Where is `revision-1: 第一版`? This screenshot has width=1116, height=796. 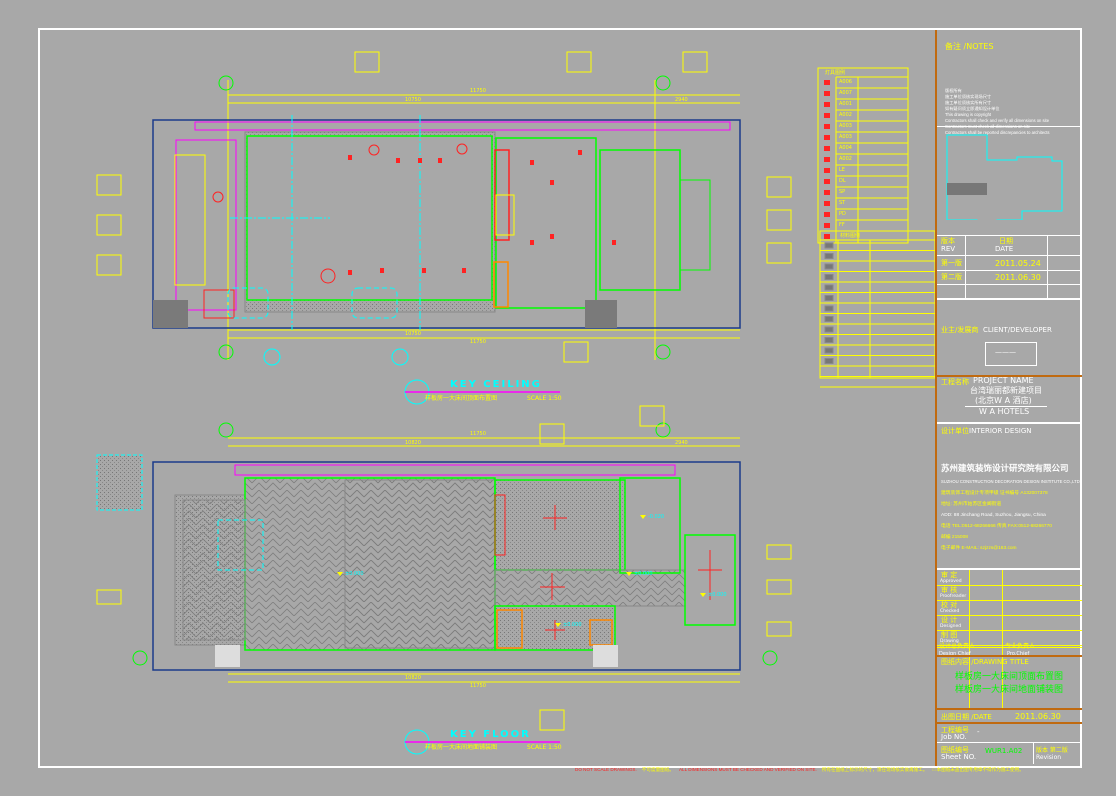 revision-1: 第一版 is located at coordinates (951, 263).